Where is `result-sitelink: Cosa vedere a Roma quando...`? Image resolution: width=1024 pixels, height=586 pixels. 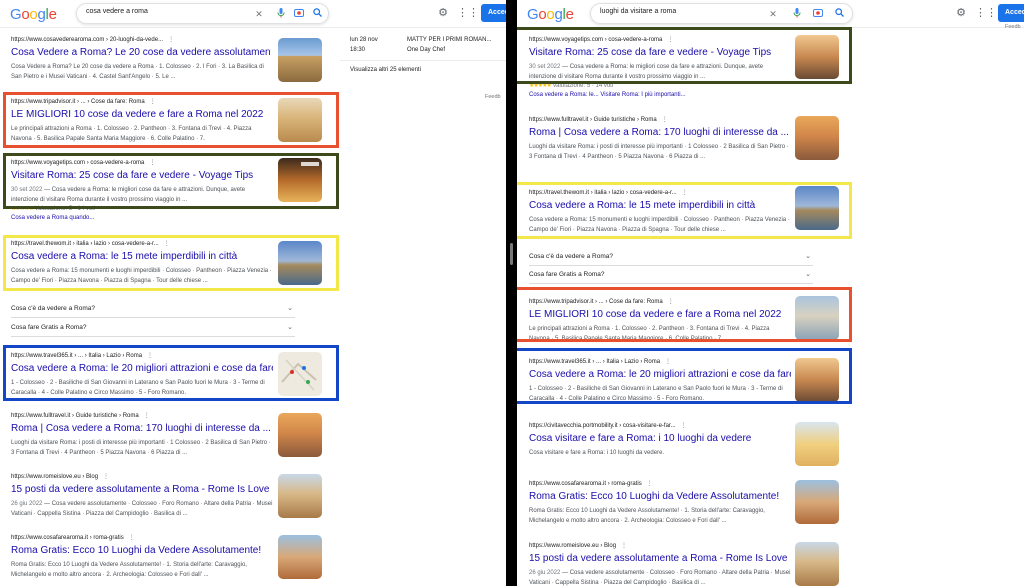 result-sitelink: Cosa vedere a Roma quando... is located at coordinates (142, 218).